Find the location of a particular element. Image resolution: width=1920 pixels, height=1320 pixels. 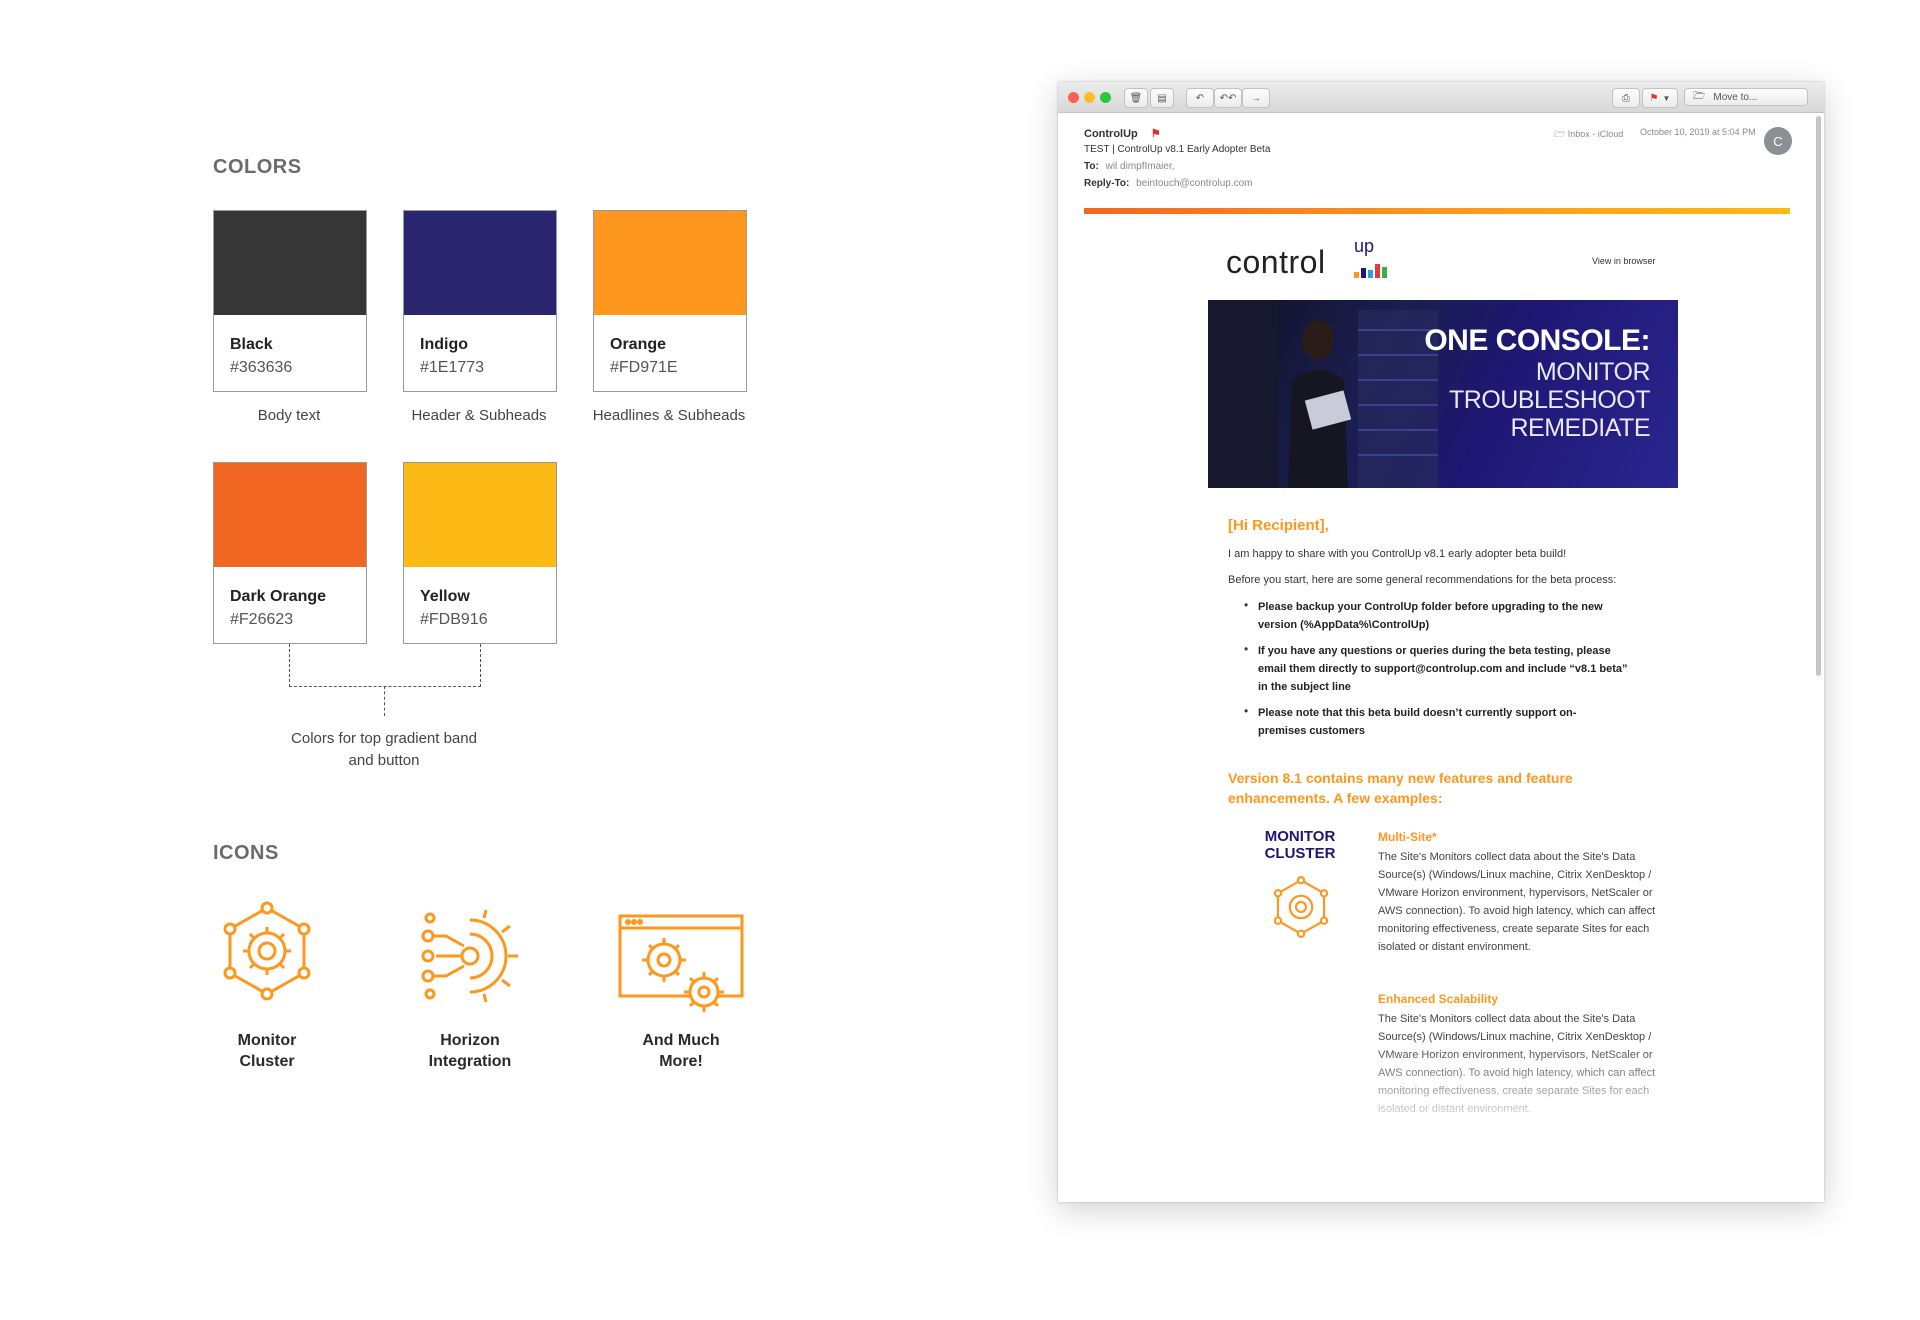

swatch-name: Black is located at coordinates (251, 344).